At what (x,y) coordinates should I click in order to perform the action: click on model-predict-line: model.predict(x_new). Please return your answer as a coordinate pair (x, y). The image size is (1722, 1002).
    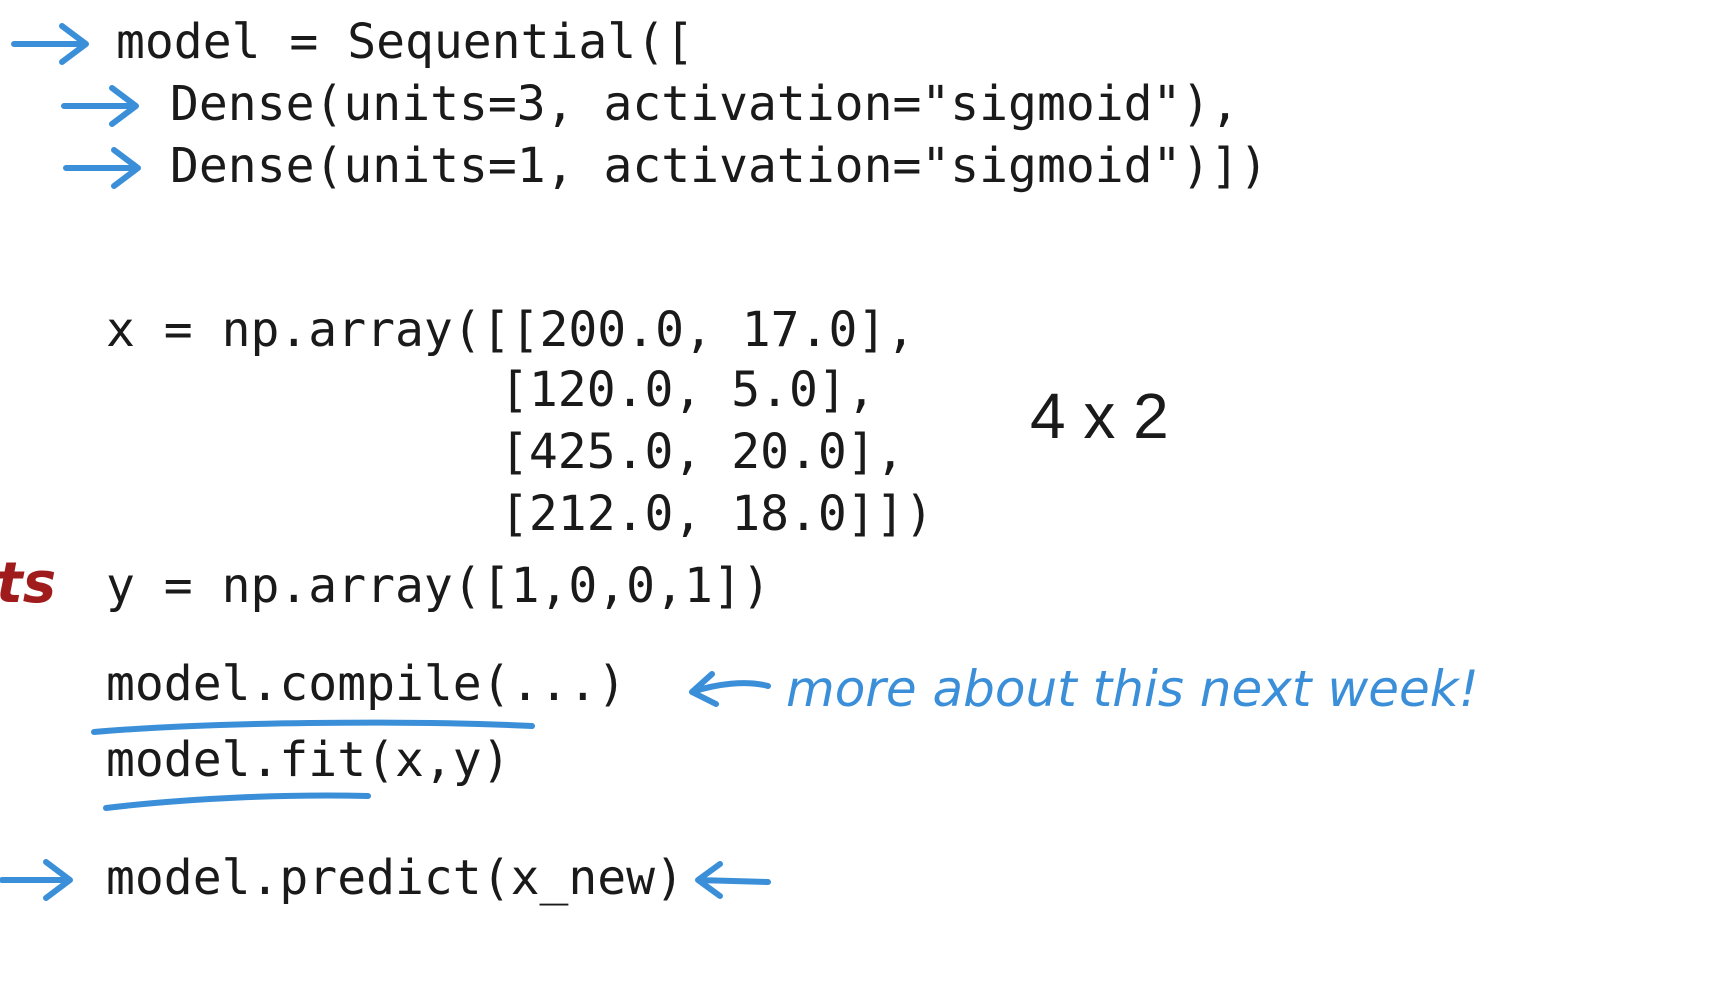
    Looking at the image, I should click on (395, 878).